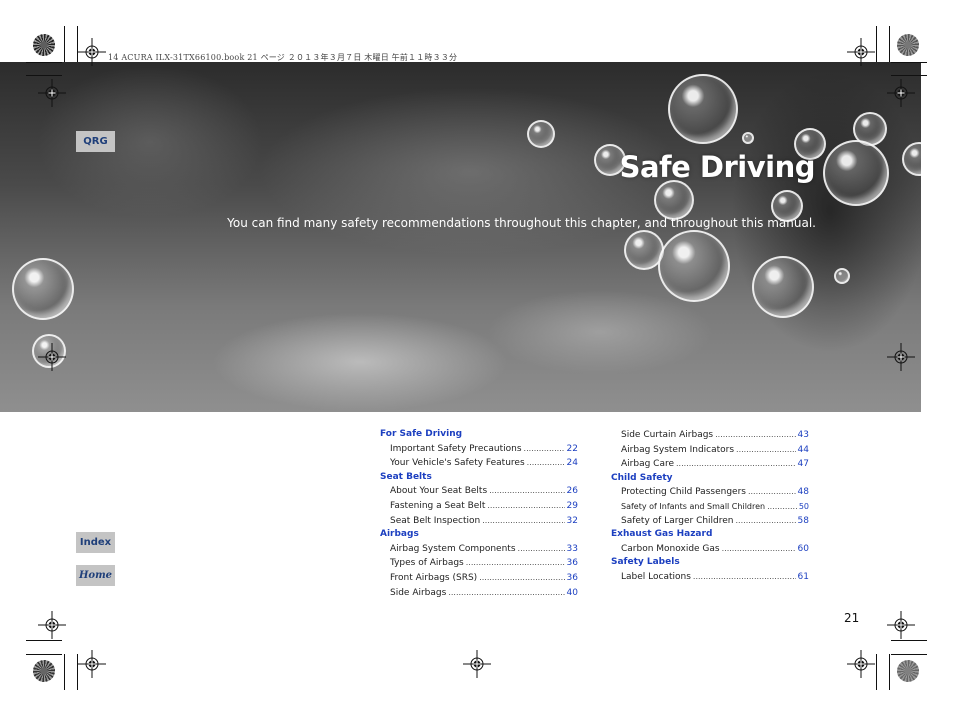 The image size is (954, 718). Describe the element at coordinates (479, 491) in the screenshot. I see `toc-entry: About Your Seat Belts 26` at that location.